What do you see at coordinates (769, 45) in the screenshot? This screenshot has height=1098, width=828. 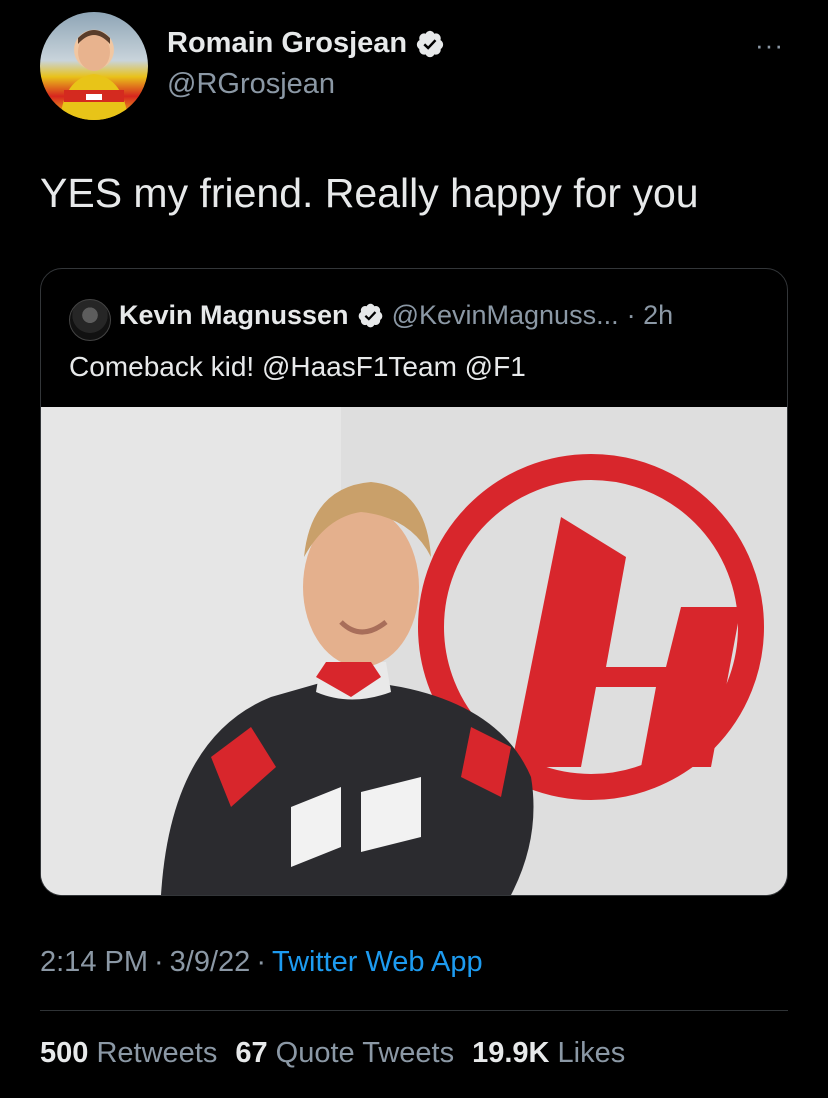 I see `more-options-icon: ···` at bounding box center [769, 45].